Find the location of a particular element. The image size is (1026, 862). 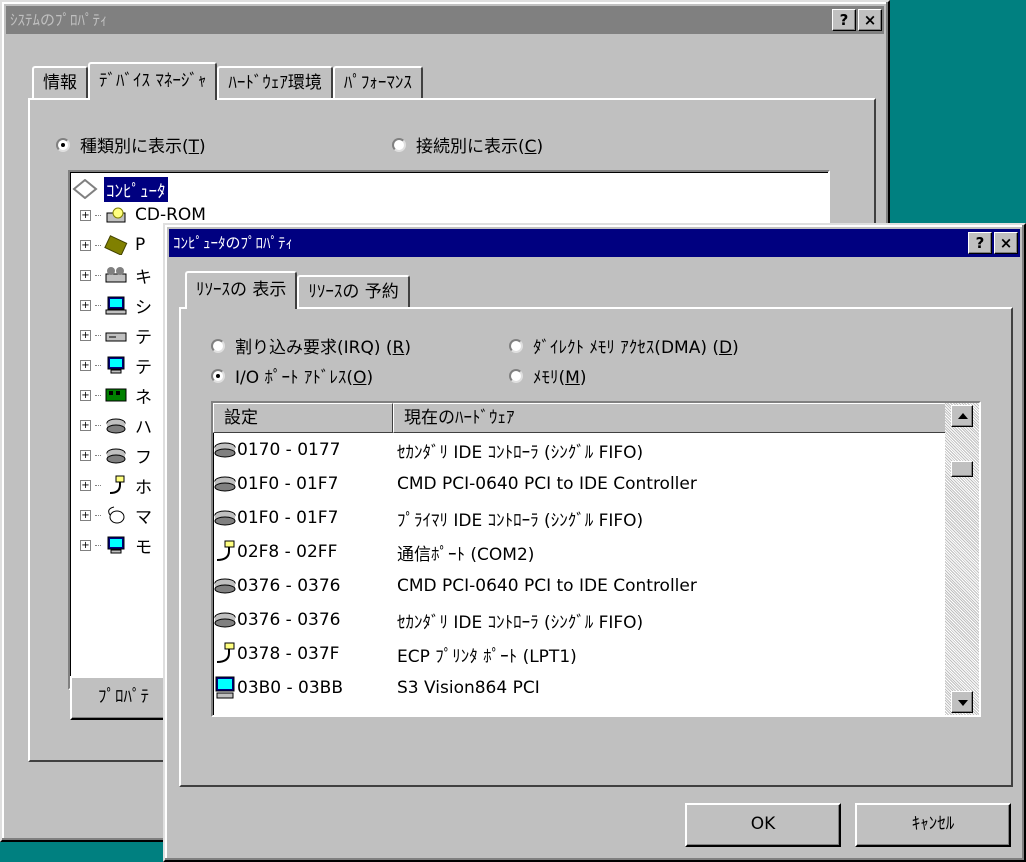

pcmcia-icon is located at coordinates (116, 245).